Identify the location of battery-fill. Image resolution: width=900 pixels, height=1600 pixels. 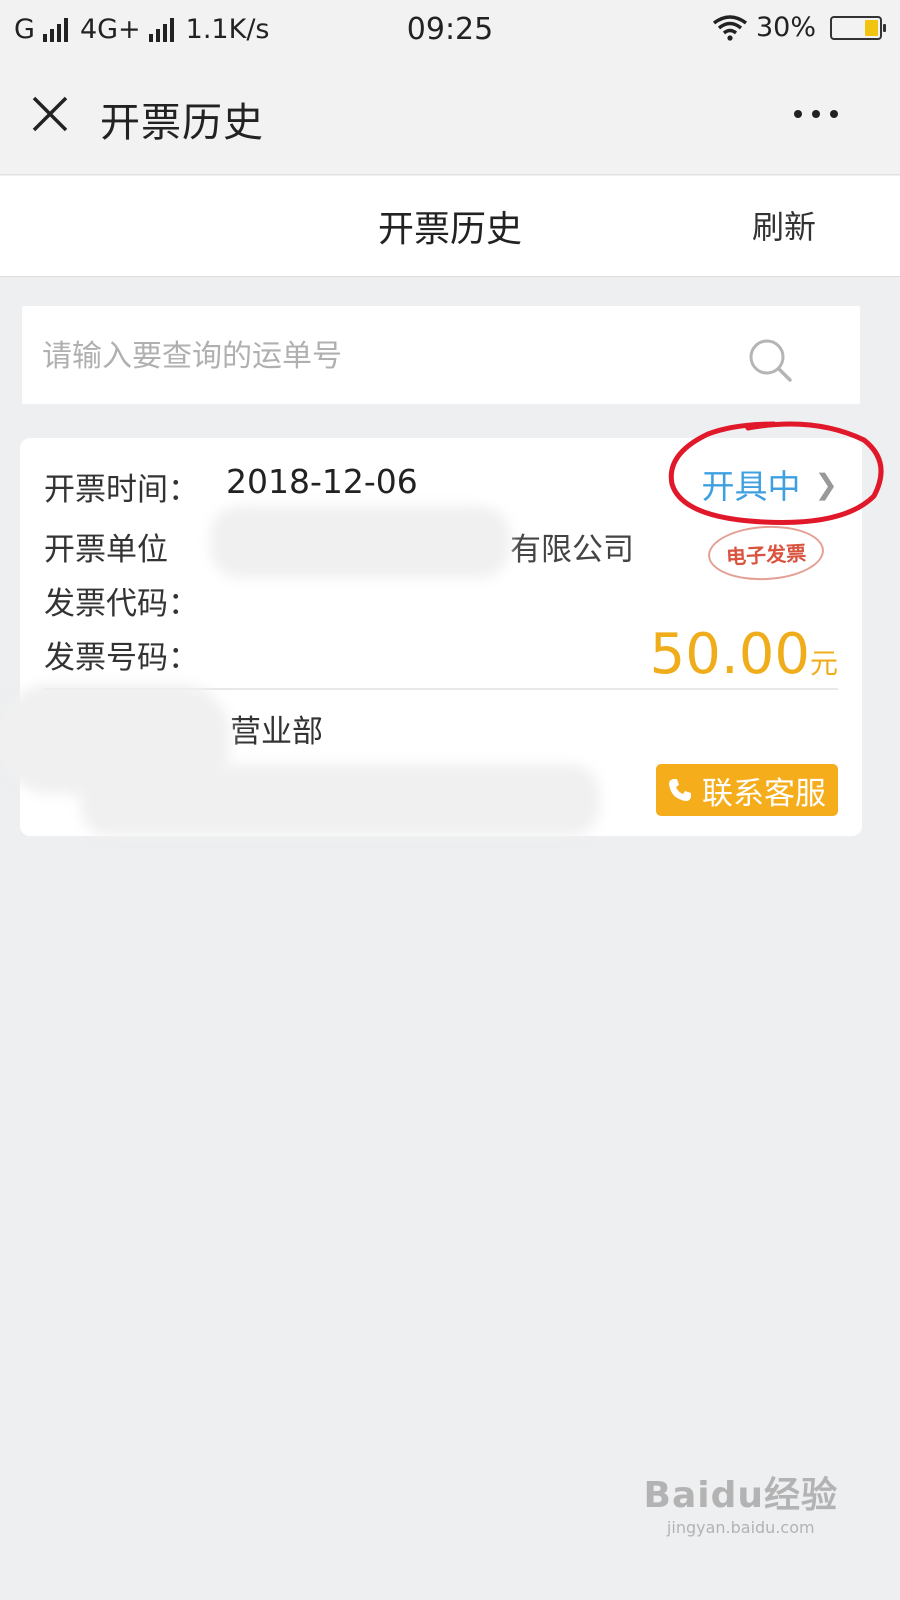
(871, 27).